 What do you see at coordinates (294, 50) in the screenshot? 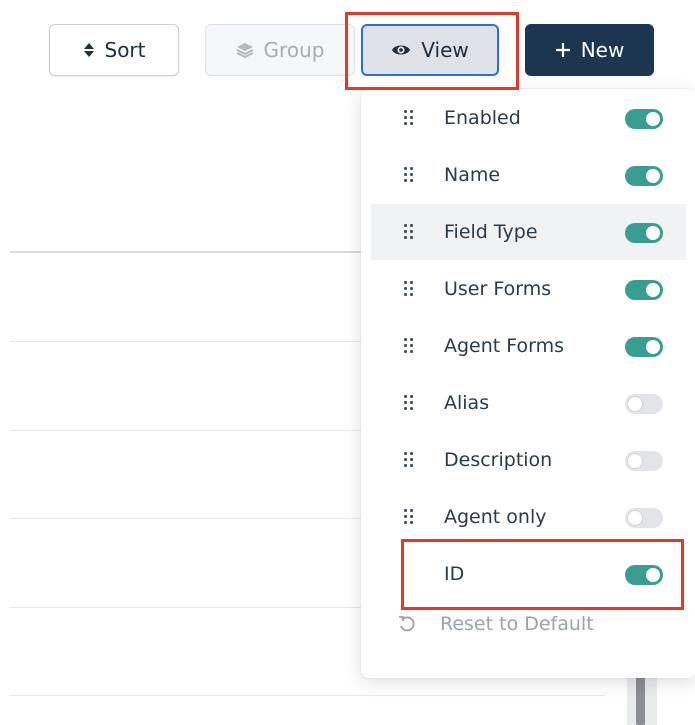
I see `group-button-label: Group` at bounding box center [294, 50].